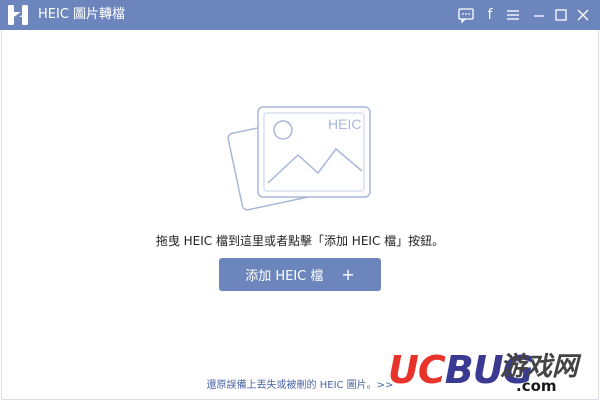 This screenshot has height=401, width=600. What do you see at coordinates (348, 274) in the screenshot?
I see `plus-icon: +` at bounding box center [348, 274].